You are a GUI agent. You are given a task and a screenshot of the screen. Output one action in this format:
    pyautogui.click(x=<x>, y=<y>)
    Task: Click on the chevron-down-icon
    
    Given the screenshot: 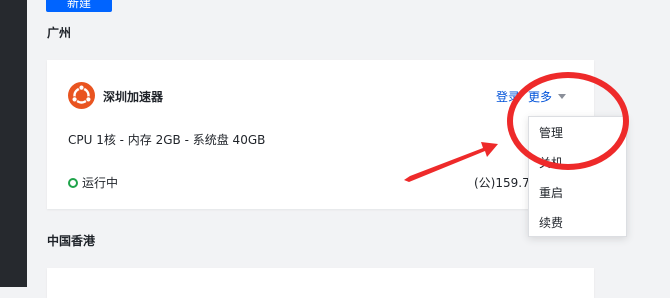 What is the action you would take?
    pyautogui.click(x=562, y=96)
    